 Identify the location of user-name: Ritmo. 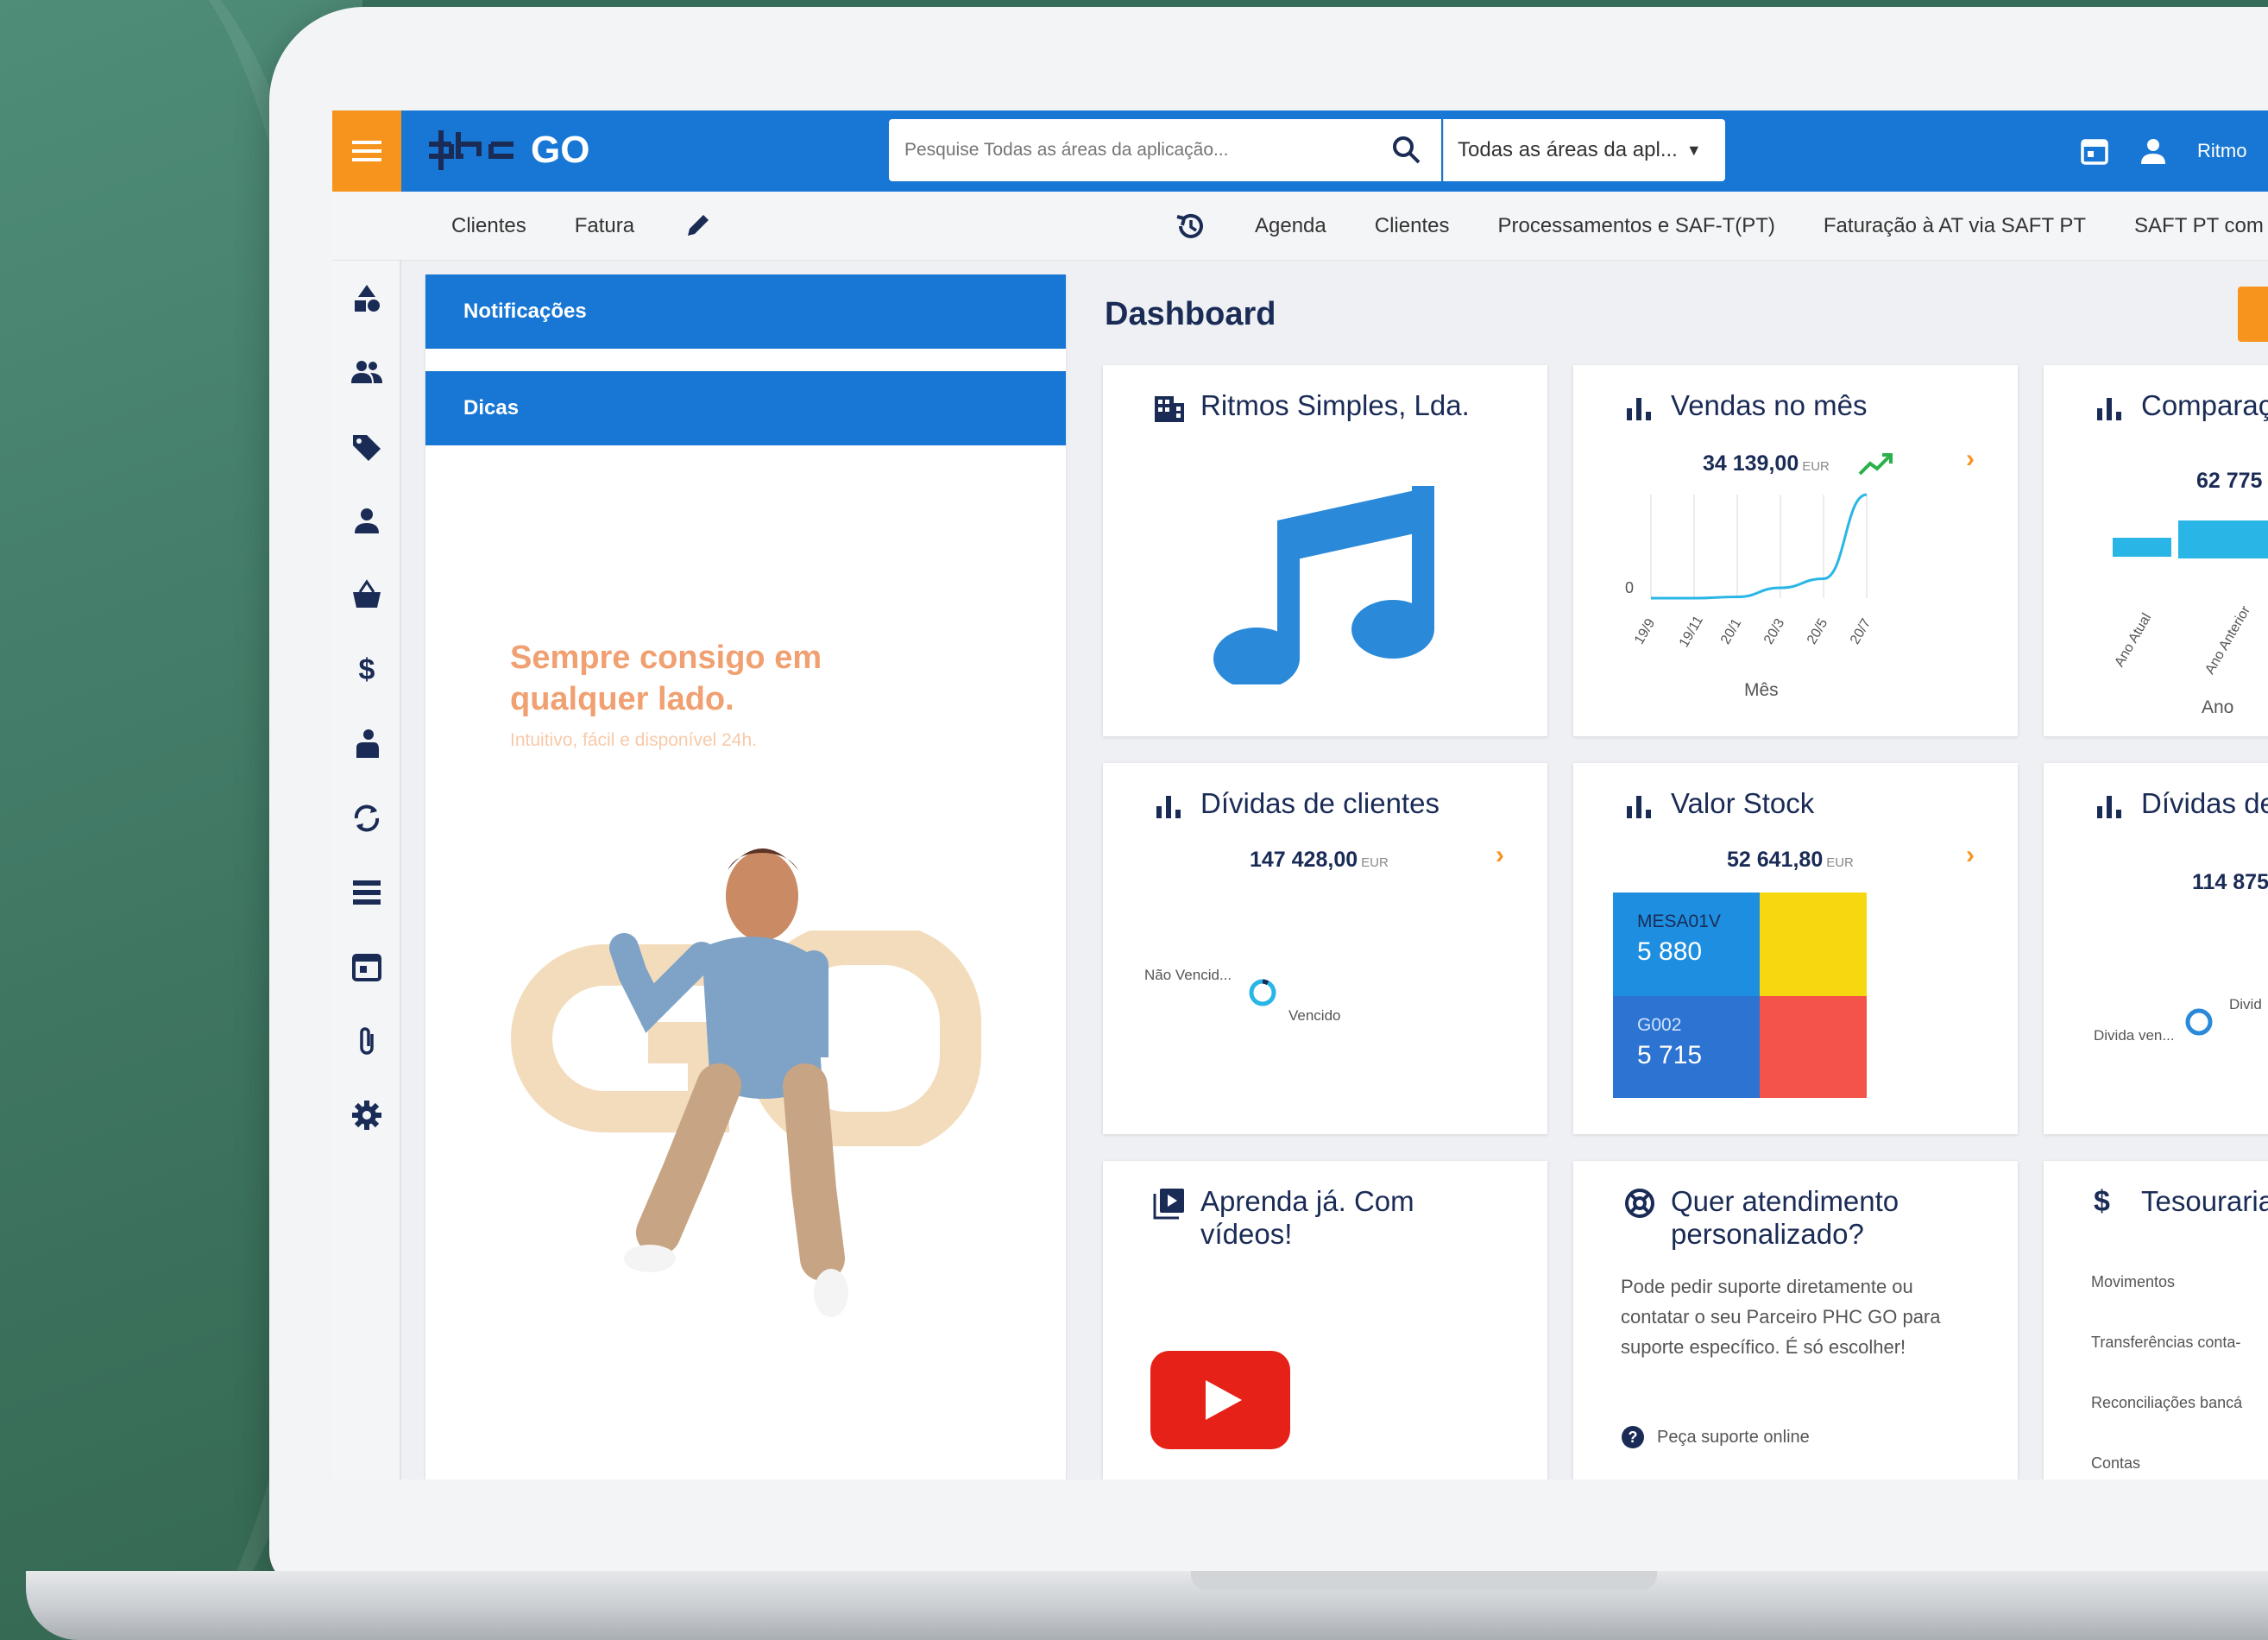
(2221, 151).